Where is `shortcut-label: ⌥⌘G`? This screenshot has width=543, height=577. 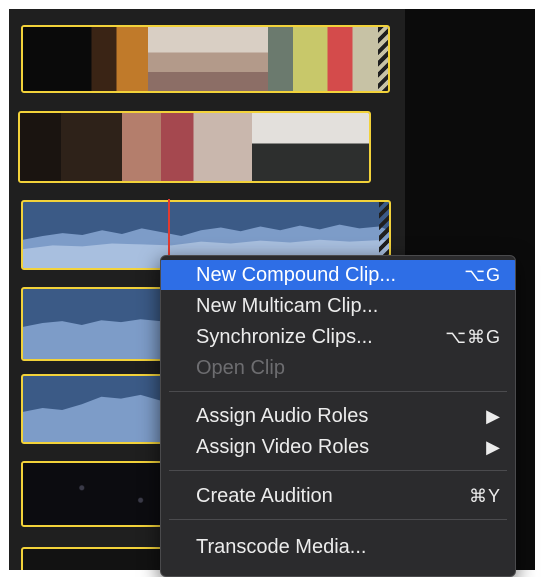 shortcut-label: ⌥⌘G is located at coordinates (473, 336).